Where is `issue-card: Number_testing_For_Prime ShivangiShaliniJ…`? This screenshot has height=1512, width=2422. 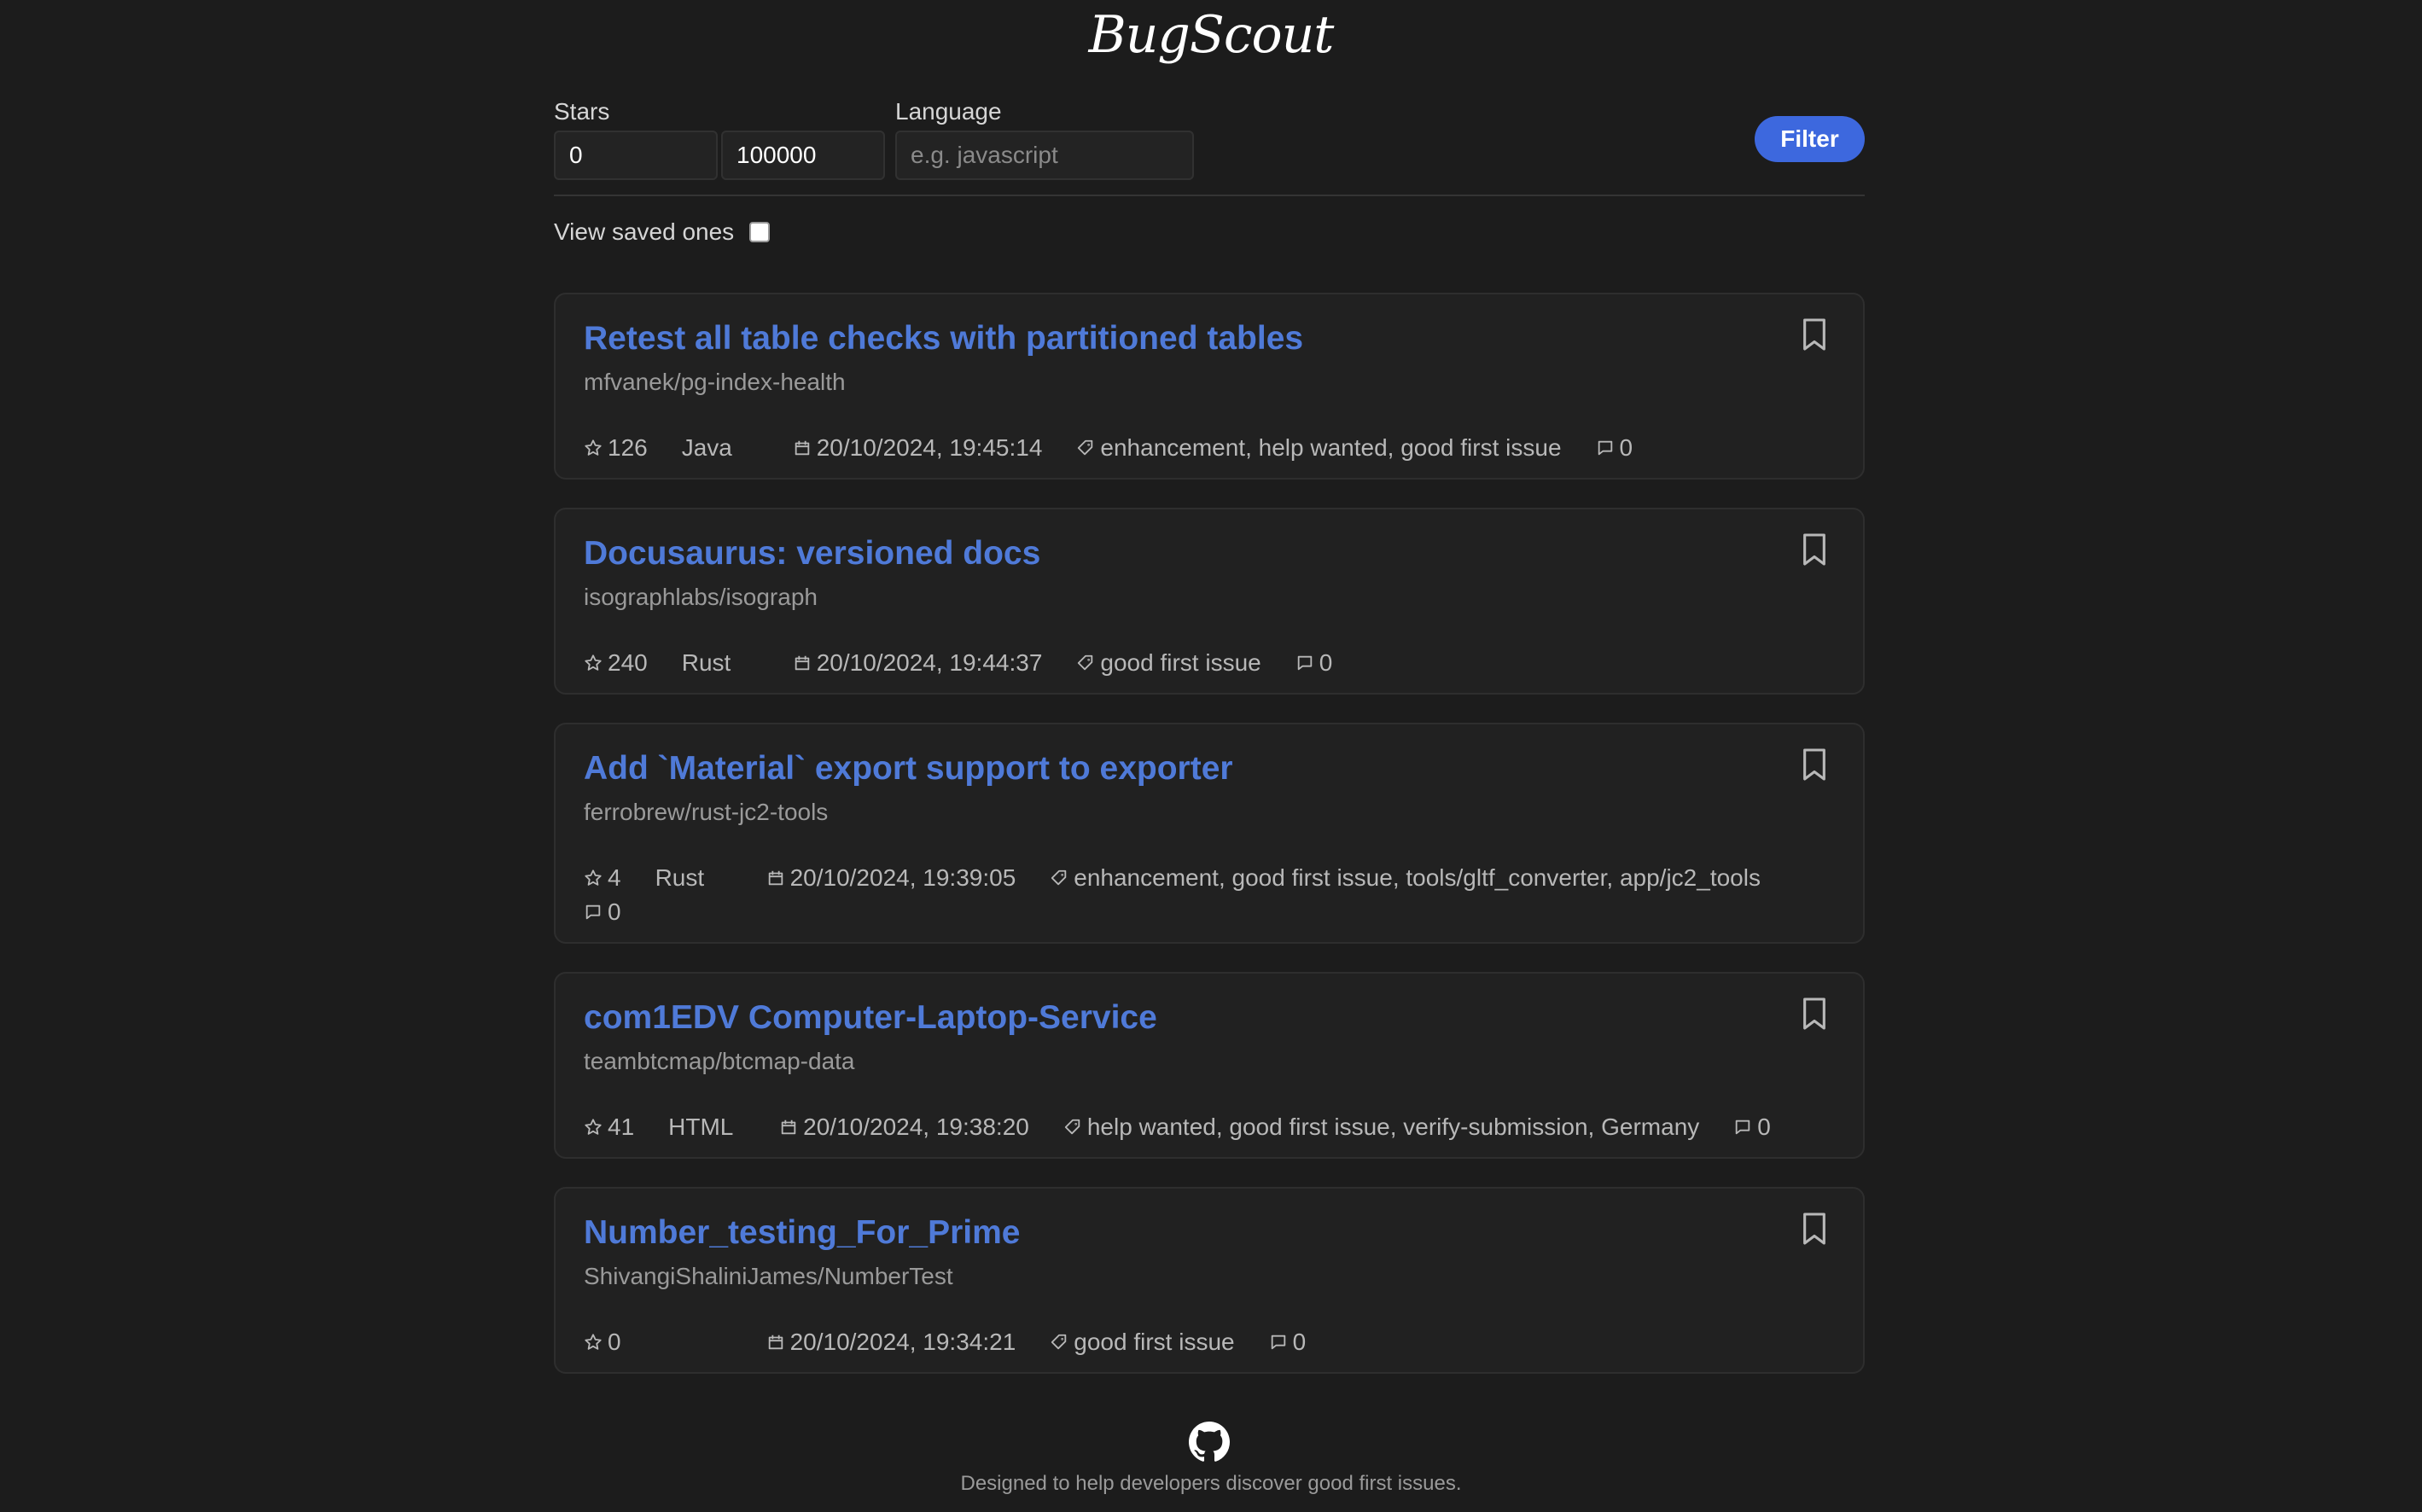
issue-card: Number_testing_For_Prime ShivangiShaliniJ… is located at coordinates (1209, 1280).